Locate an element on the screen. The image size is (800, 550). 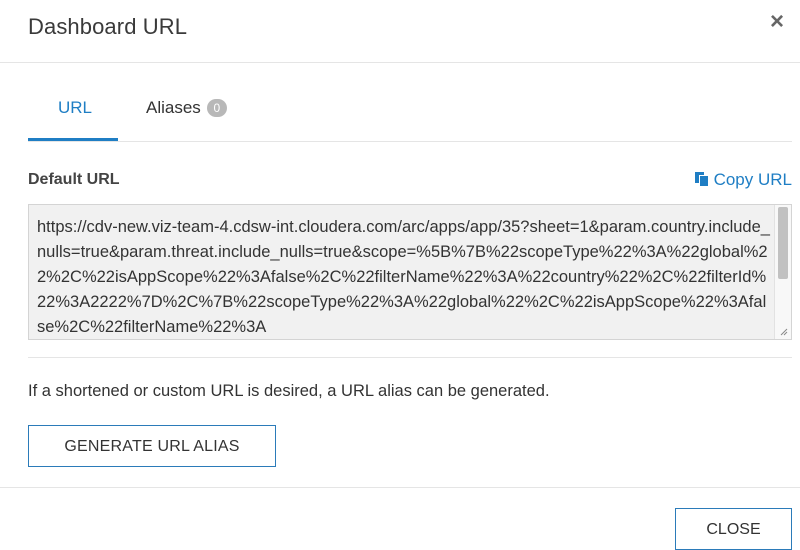
divider is located at coordinates (410, 357).